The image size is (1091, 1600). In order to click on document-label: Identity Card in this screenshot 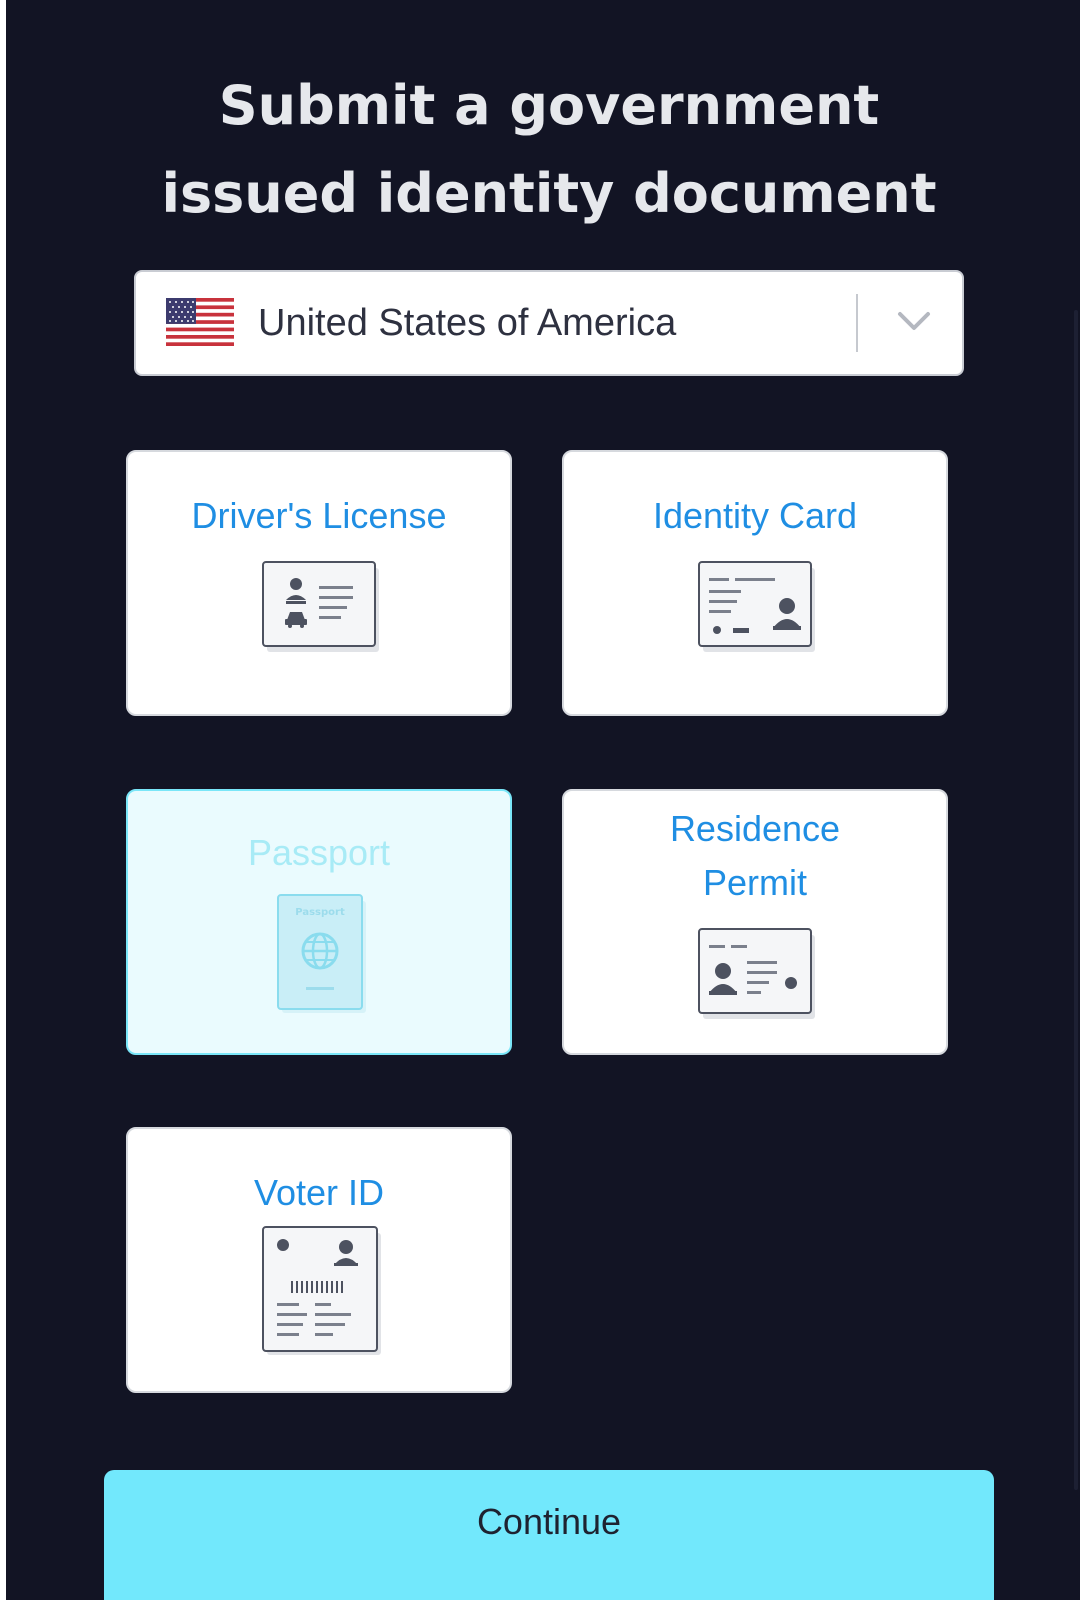, I will do `click(755, 515)`.